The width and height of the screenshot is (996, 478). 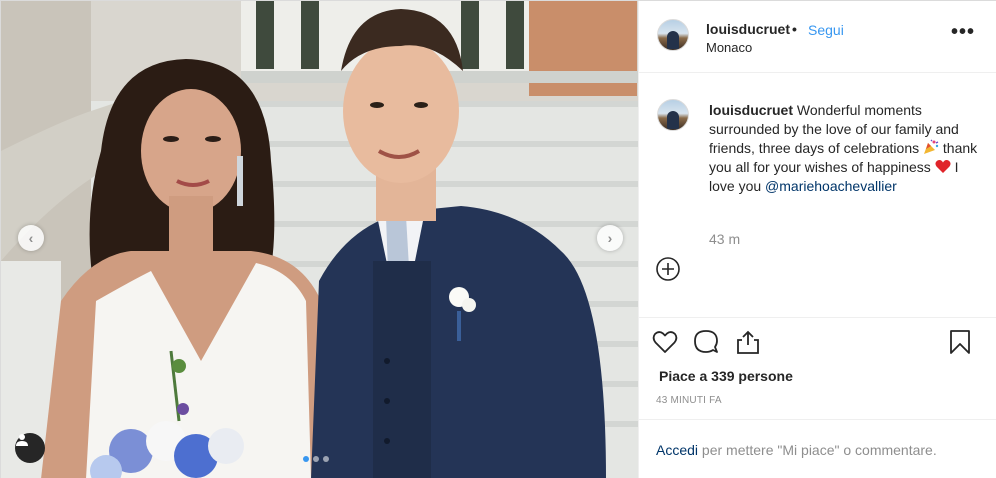 I want to click on carousel-prev-button: ‹, so click(x=31, y=238).